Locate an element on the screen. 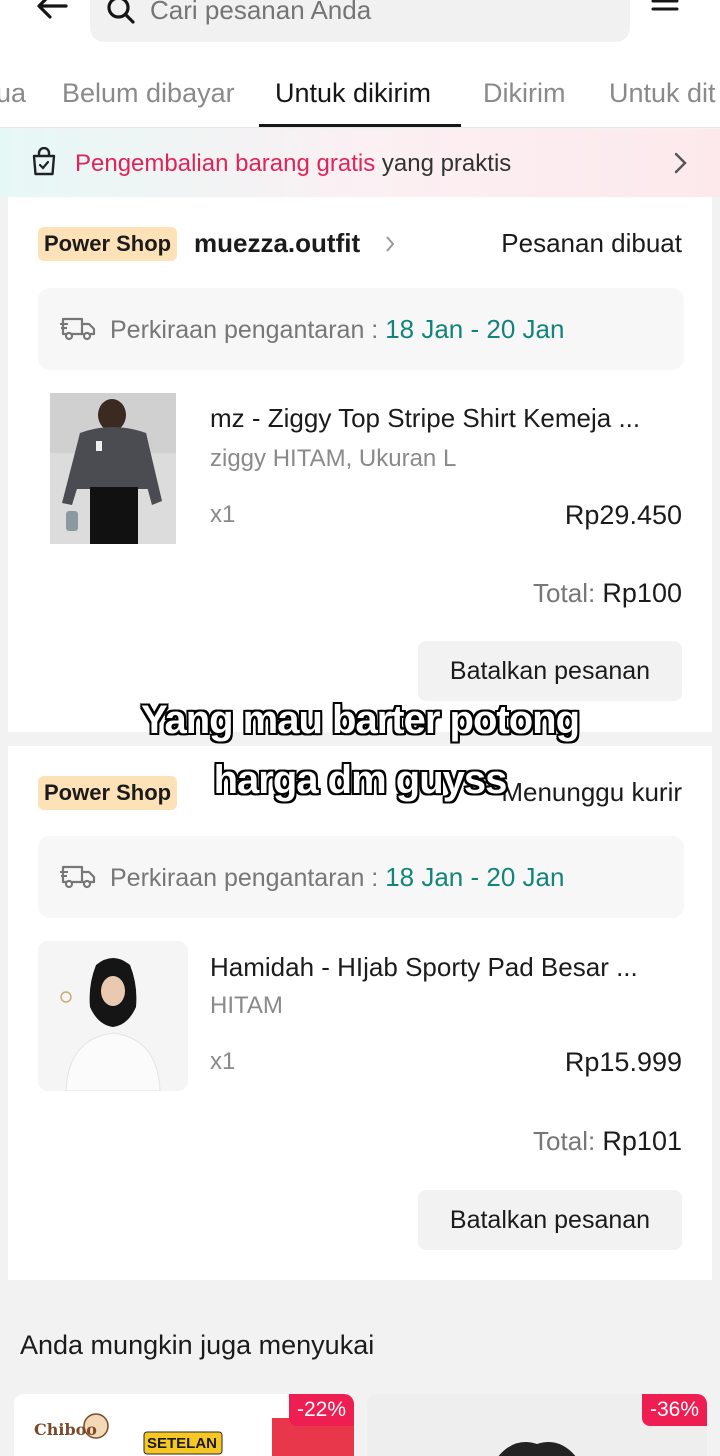 Image resolution: width=720 pixels, height=1456 pixels. tab-to-ship: Untuk dikirim is located at coordinates (353, 93).